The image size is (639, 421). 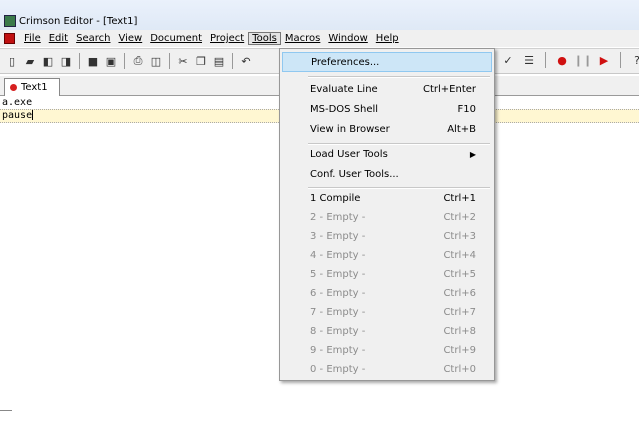 What do you see at coordinates (459, 236) in the screenshot?
I see `menu-item-shortcut: Ctrl+3` at bounding box center [459, 236].